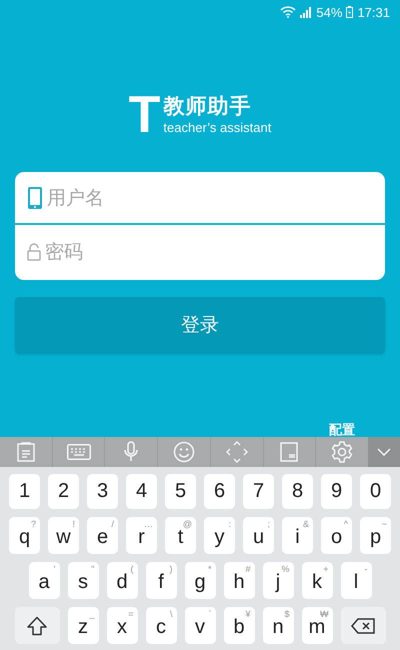 This screenshot has width=400, height=650. I want to click on shift-arrow-icon, so click(37, 626).